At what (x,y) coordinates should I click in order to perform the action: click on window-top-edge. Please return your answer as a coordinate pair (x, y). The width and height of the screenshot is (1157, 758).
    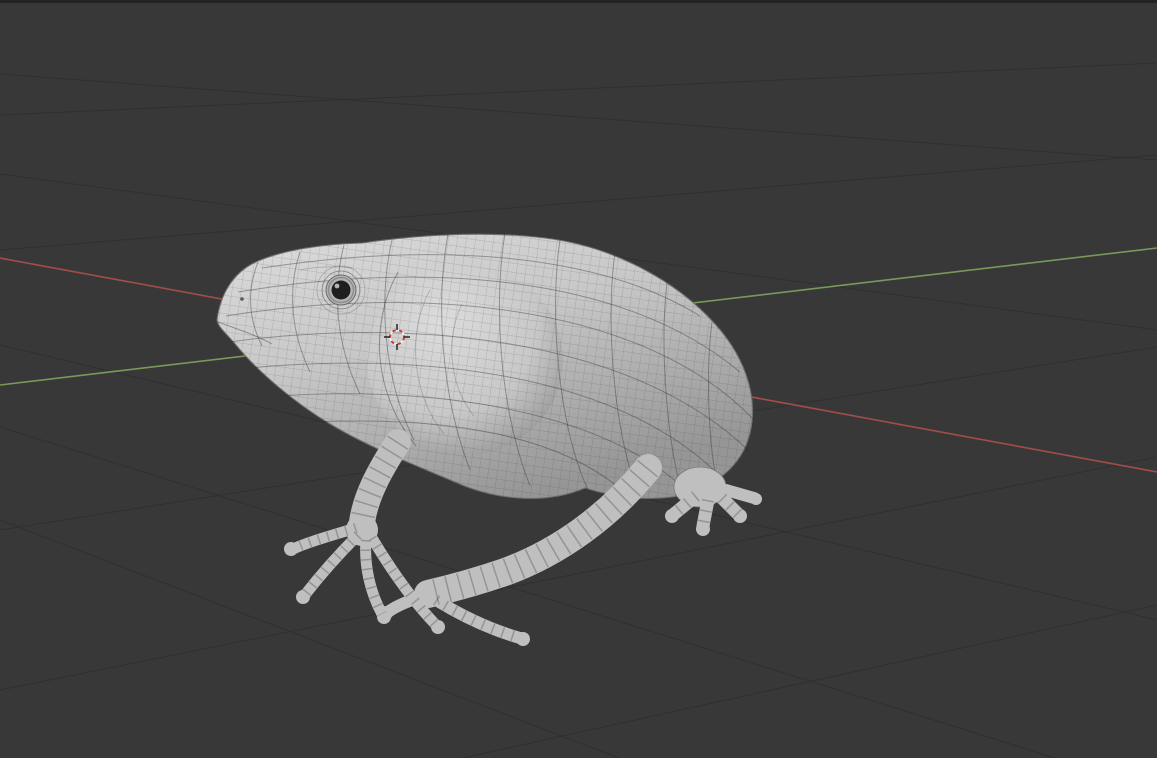
    Looking at the image, I should click on (578, 1).